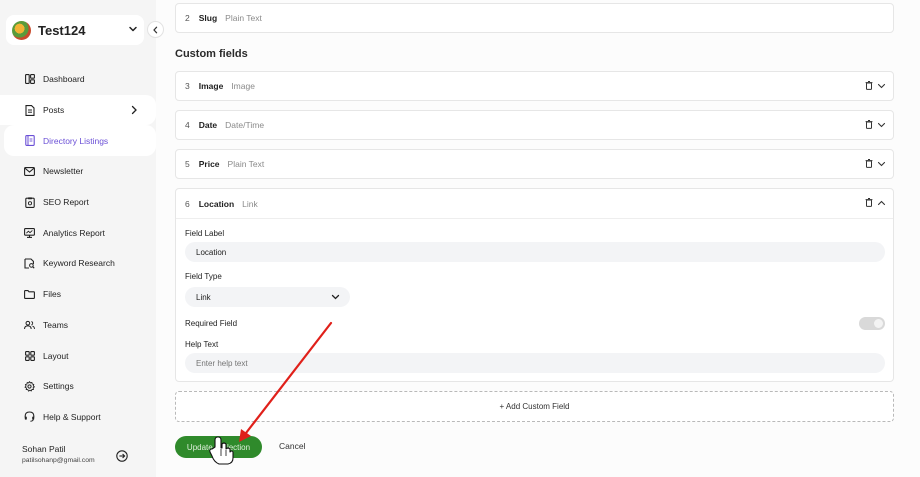 Image resolution: width=920 pixels, height=477 pixels. What do you see at coordinates (72, 416) in the screenshot?
I see `sidebar-item-label: Help & Support` at bounding box center [72, 416].